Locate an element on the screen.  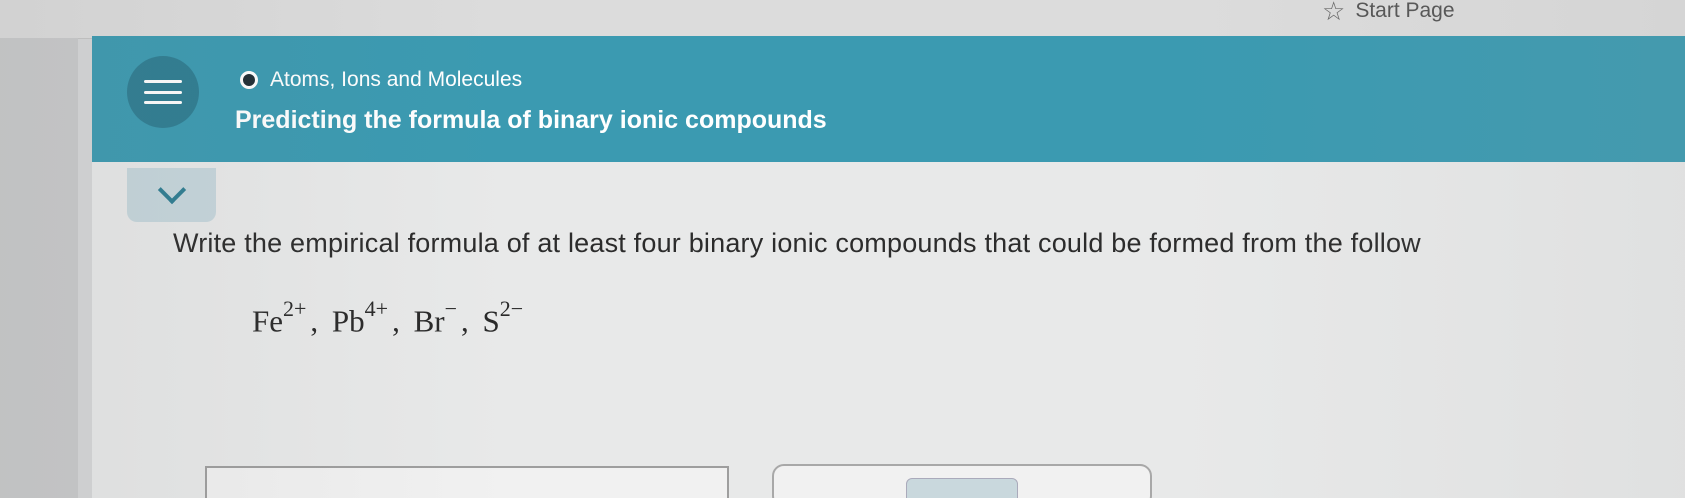
ion-item: Pb4+ is located at coordinates (360, 317).